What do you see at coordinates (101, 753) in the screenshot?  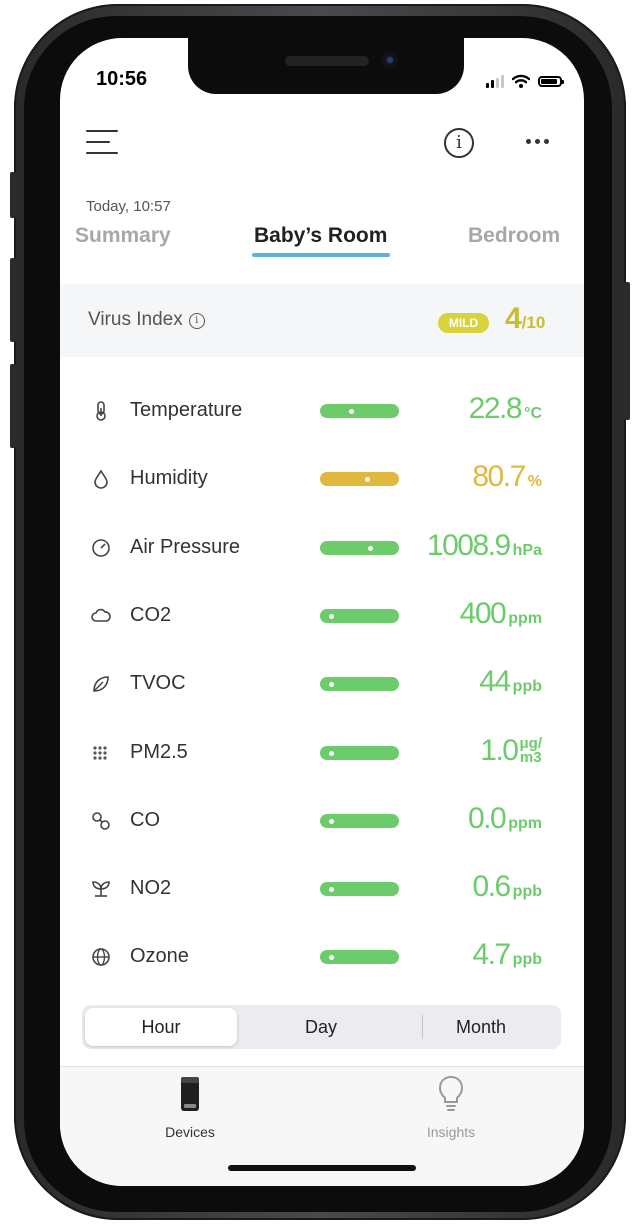 I see `particles-icon` at bounding box center [101, 753].